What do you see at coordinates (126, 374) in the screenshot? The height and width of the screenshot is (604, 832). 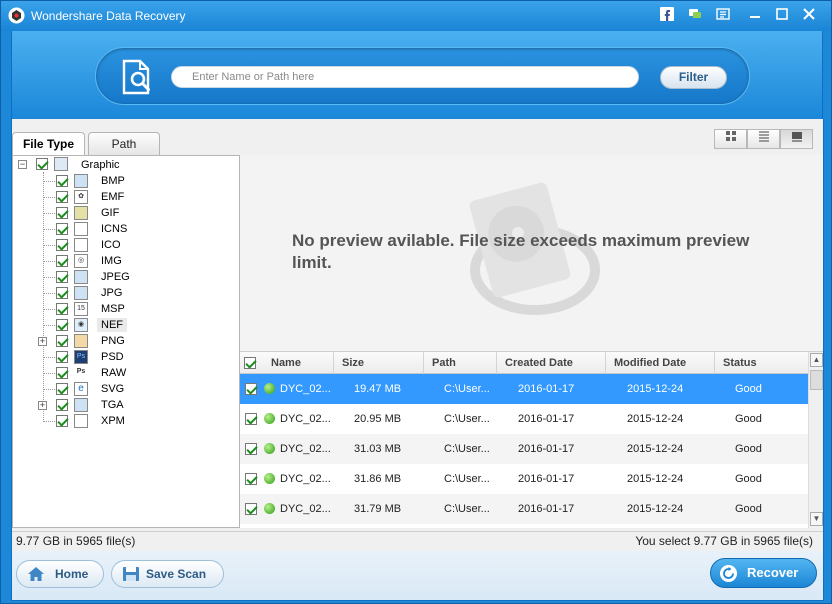 I see `tree-item-raw: Ps RAW` at bounding box center [126, 374].